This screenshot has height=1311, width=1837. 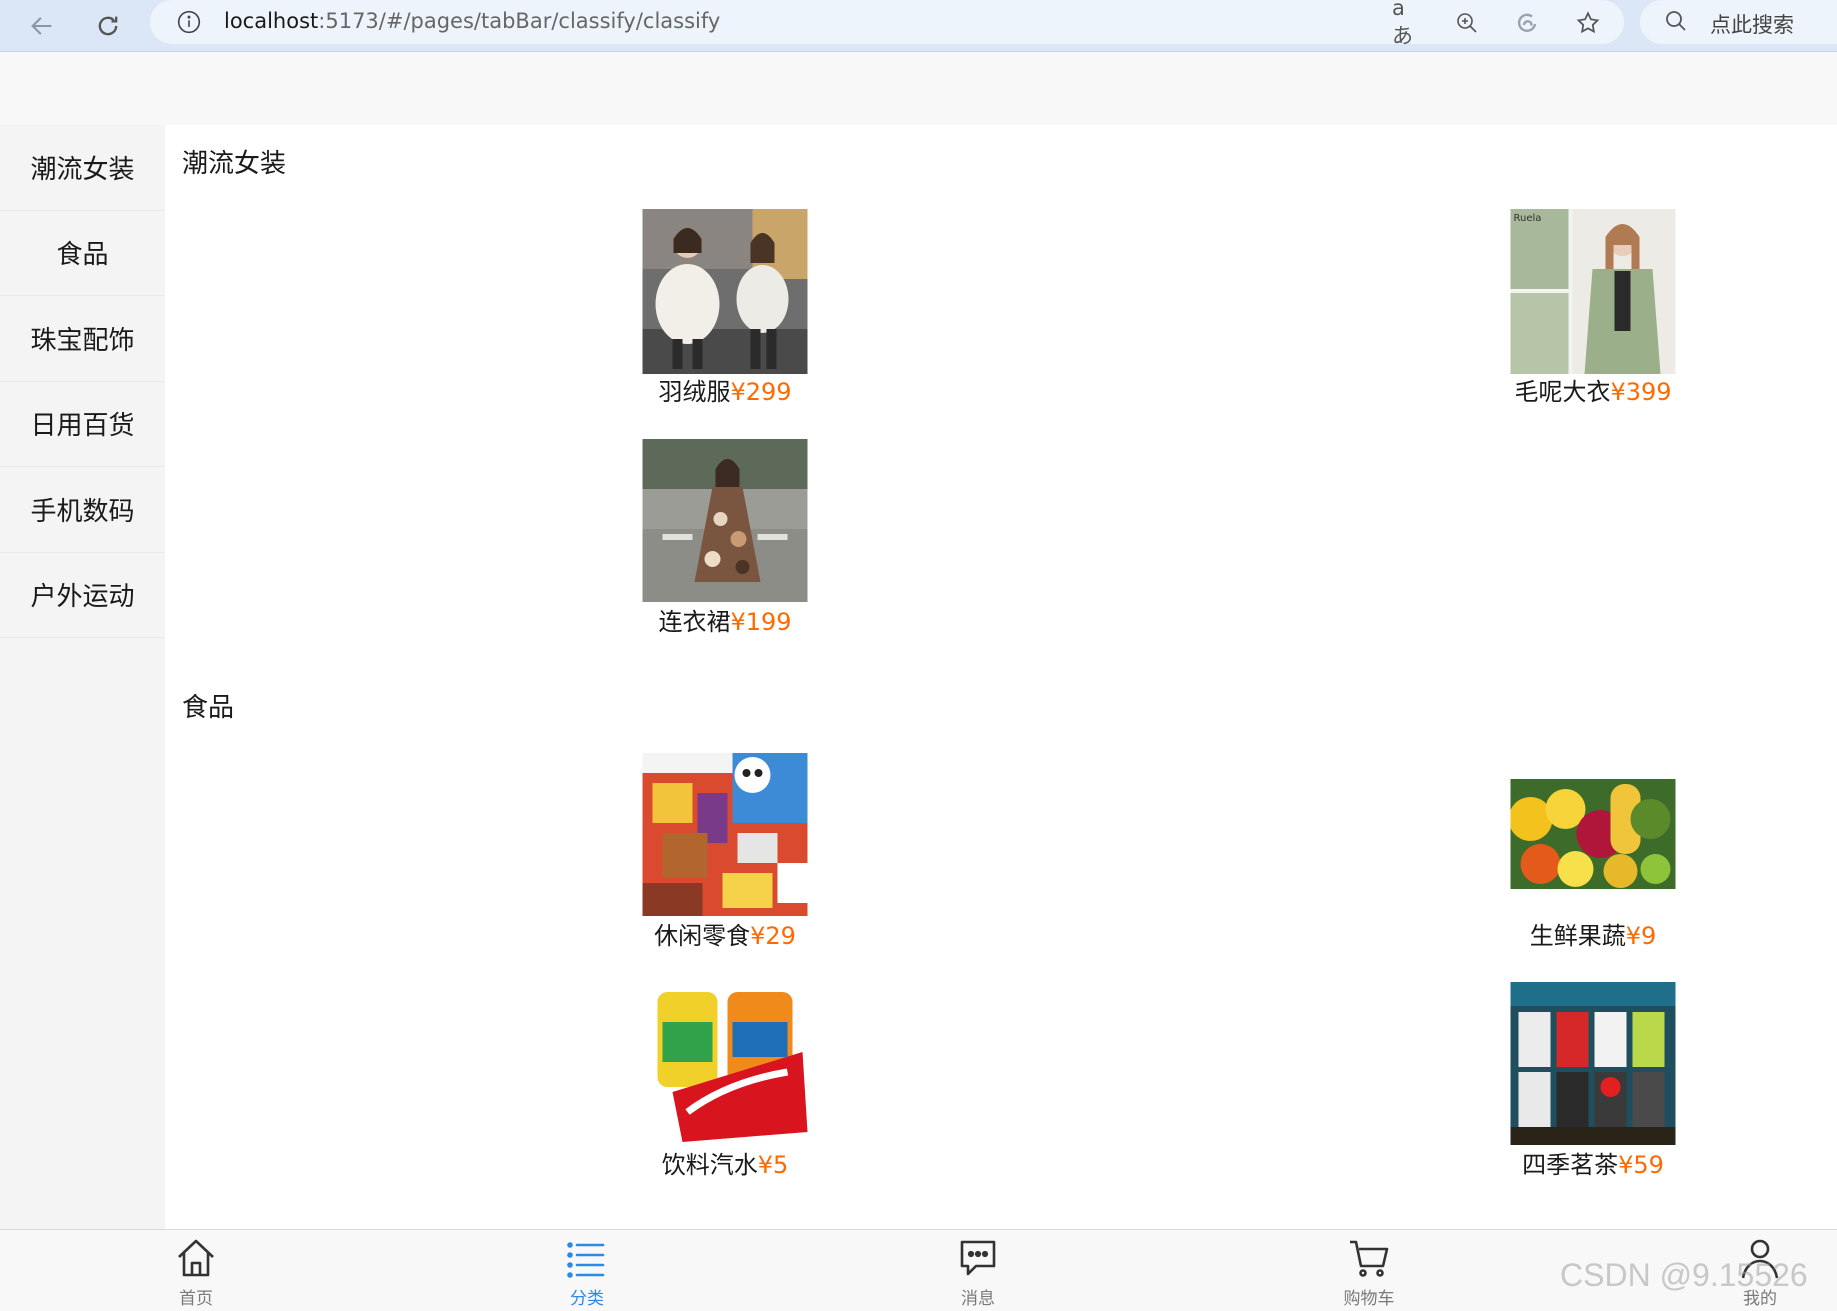 What do you see at coordinates (519, 21) in the screenshot?
I see `url-path: :5173/#/pages/tabBar/classify/classify` at bounding box center [519, 21].